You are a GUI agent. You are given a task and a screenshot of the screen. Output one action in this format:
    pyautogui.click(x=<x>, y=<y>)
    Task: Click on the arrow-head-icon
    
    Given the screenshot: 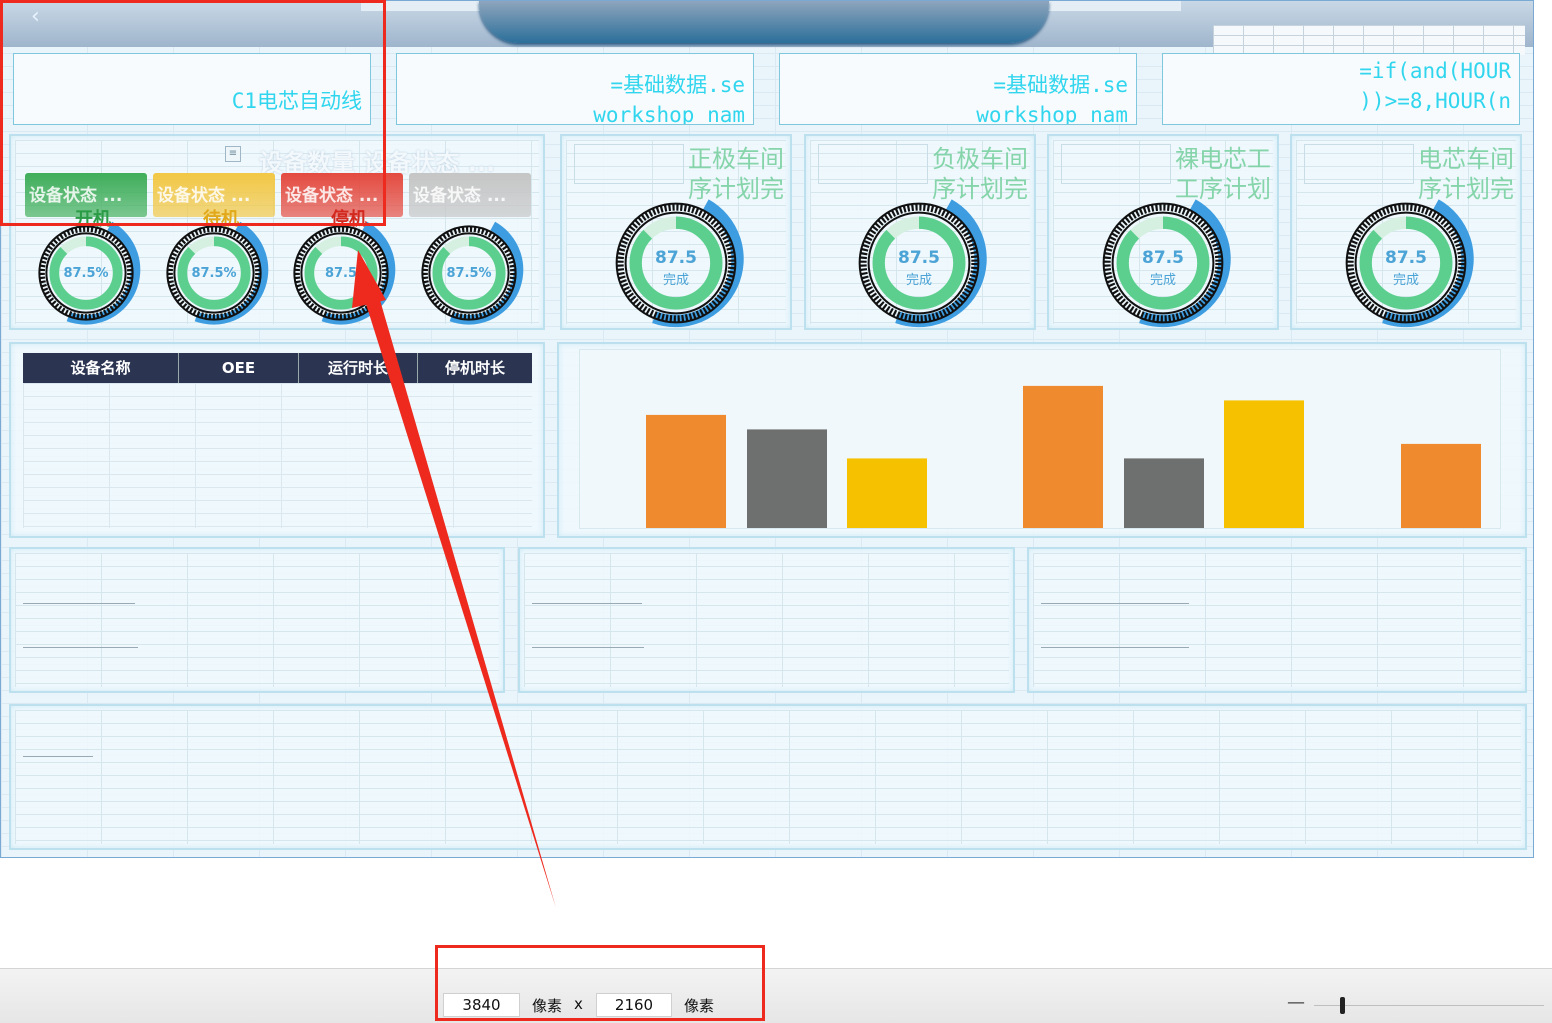 What is the action you would take?
    pyautogui.click(x=369, y=279)
    